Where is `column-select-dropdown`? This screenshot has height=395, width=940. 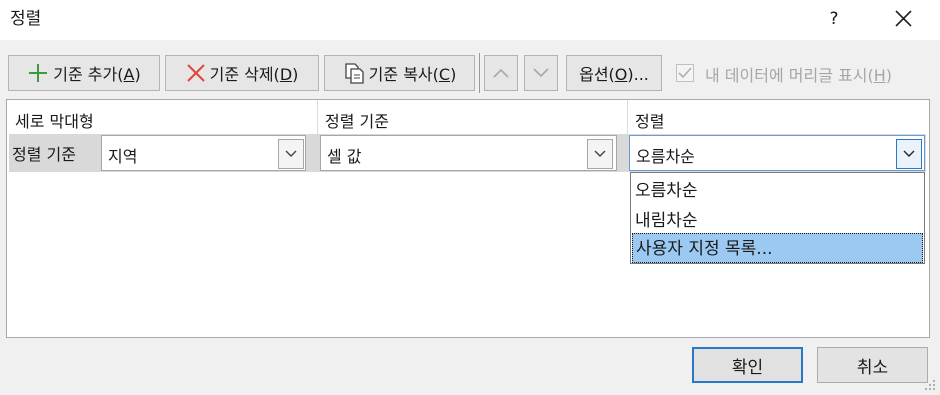
column-select-dropdown is located at coordinates (291, 154).